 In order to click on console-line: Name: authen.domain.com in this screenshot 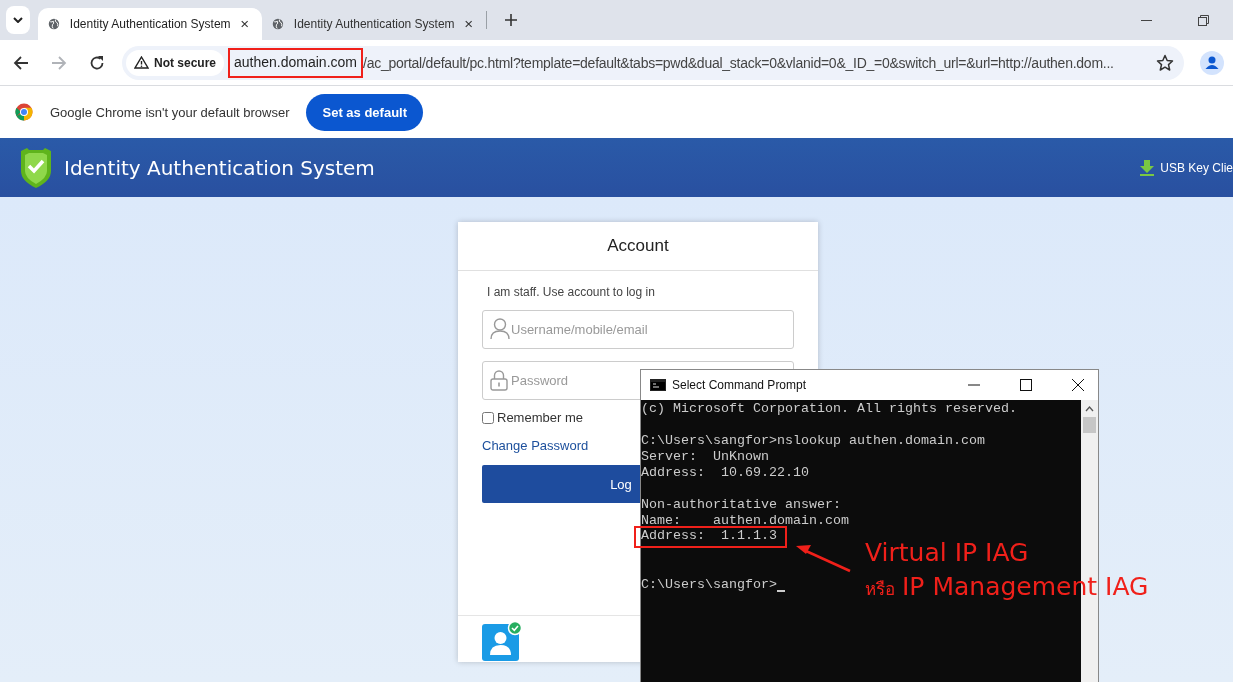, I will do `click(745, 521)`.